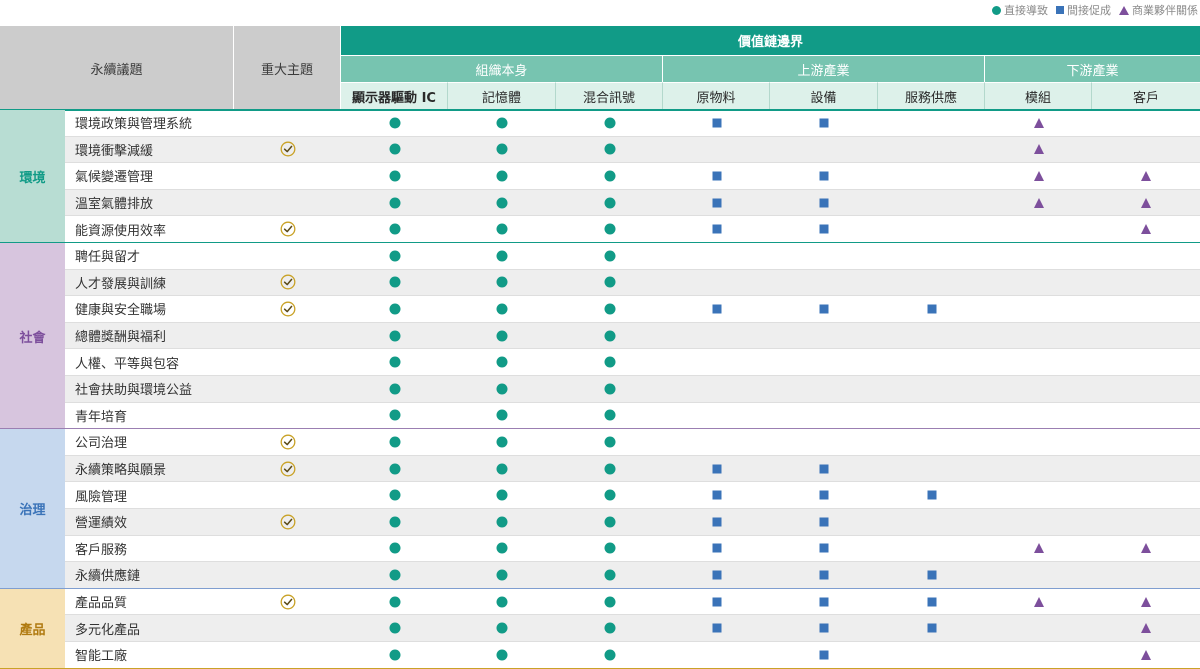 The height and width of the screenshot is (669, 1200). What do you see at coordinates (32, 628) in the screenshot?
I see `category-cell: 產品` at bounding box center [32, 628].